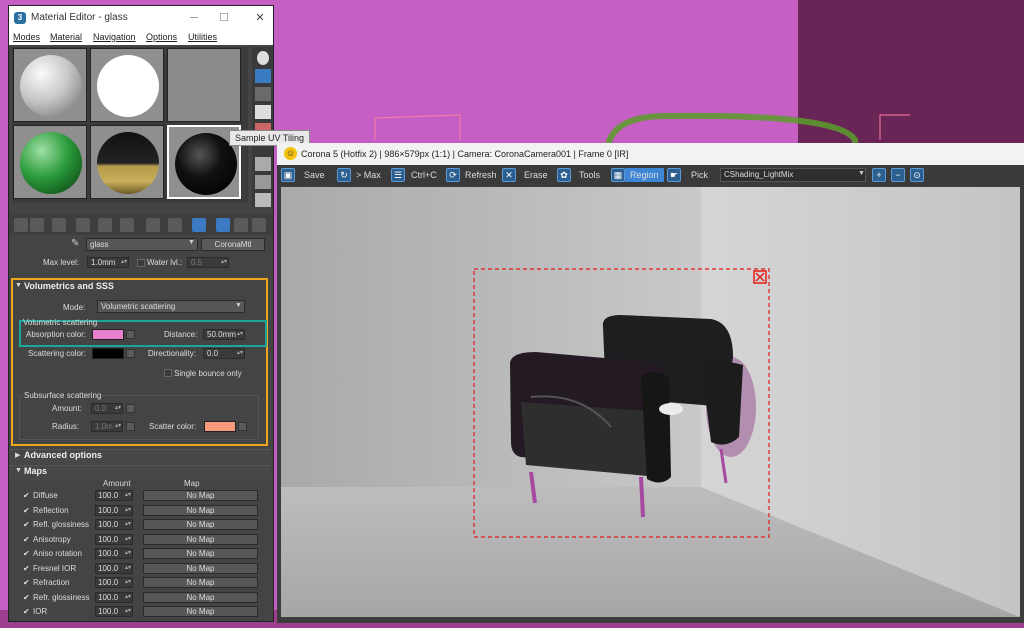 The width and height of the screenshot is (1024, 628). I want to click on reset-map-icon, so click(83, 225).